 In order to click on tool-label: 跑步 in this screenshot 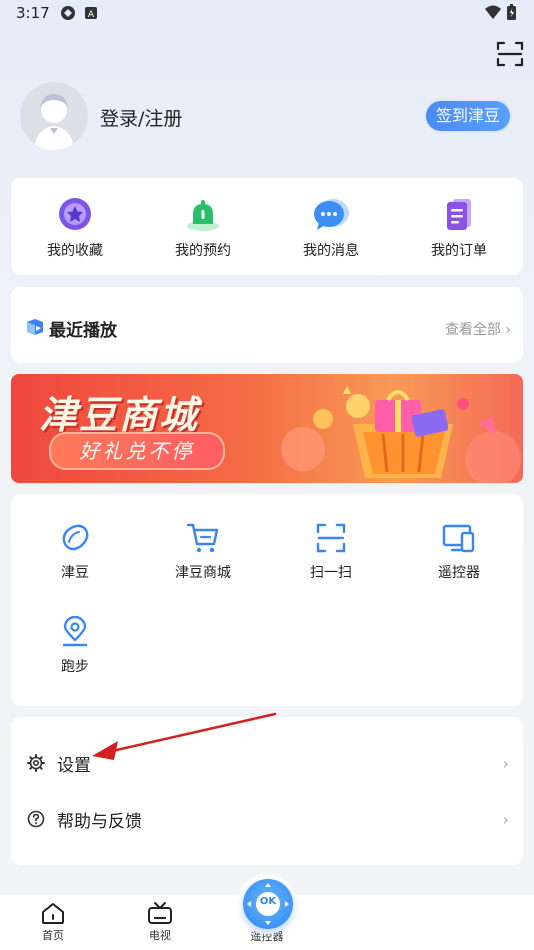, I will do `click(75, 667)`.